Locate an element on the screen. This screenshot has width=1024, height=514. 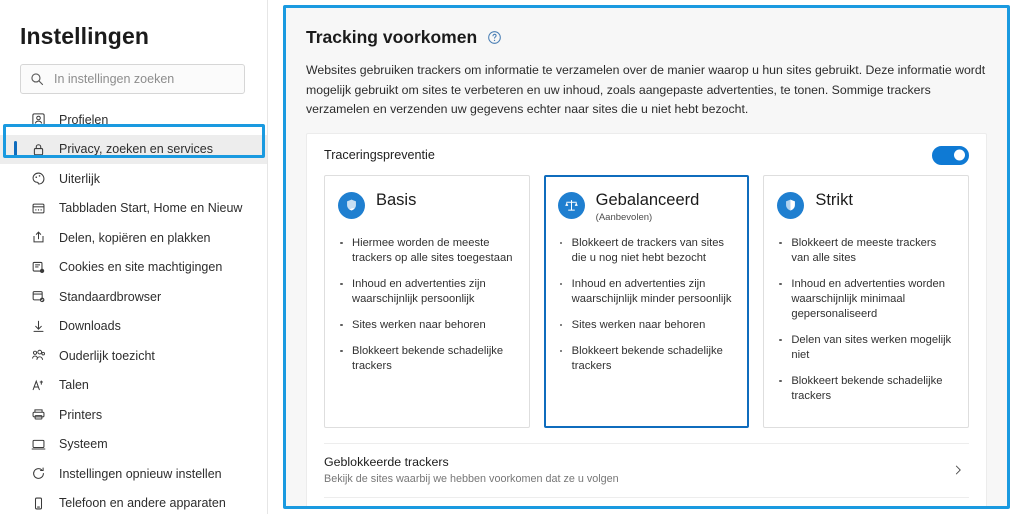
sidebar-item-profielen: Profielen is located at coordinates (133, 120).